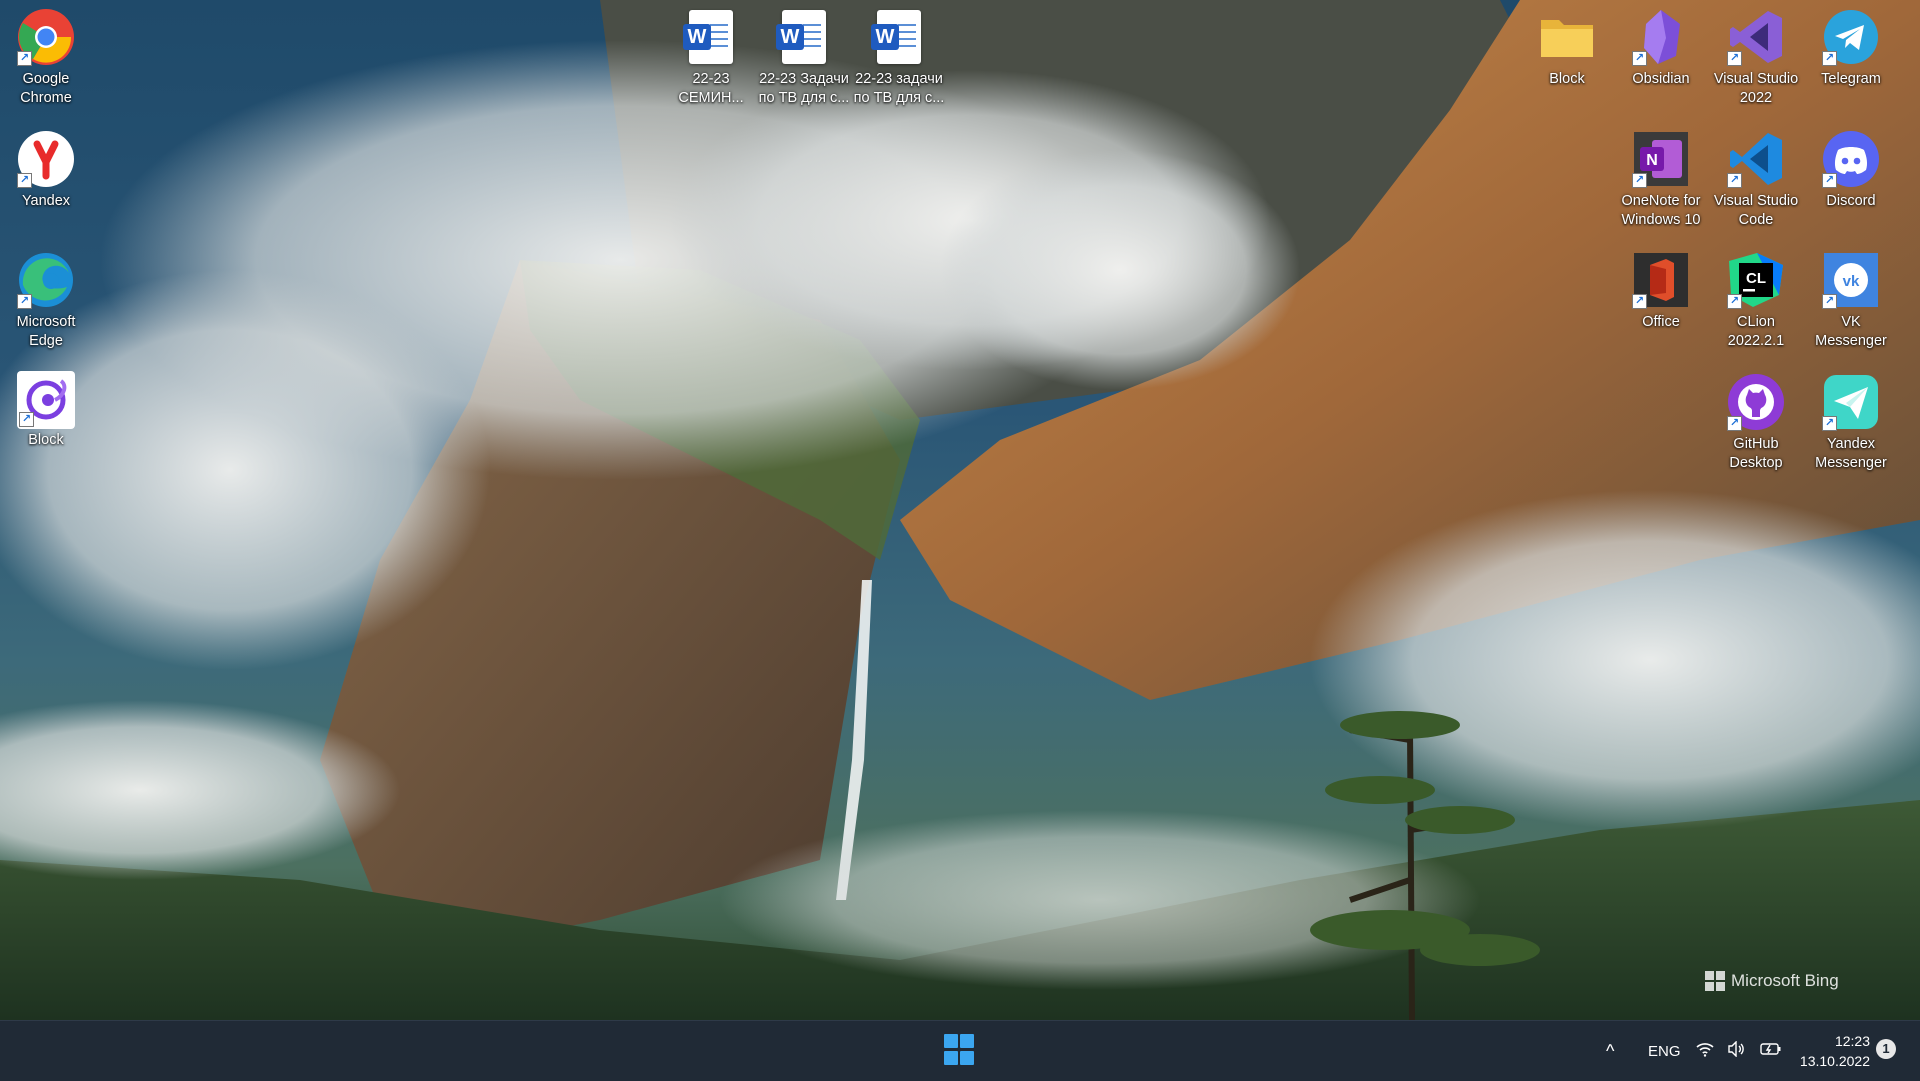 This screenshot has height=1081, width=1920. I want to click on battery-charging-icon, so click(1771, 1051).